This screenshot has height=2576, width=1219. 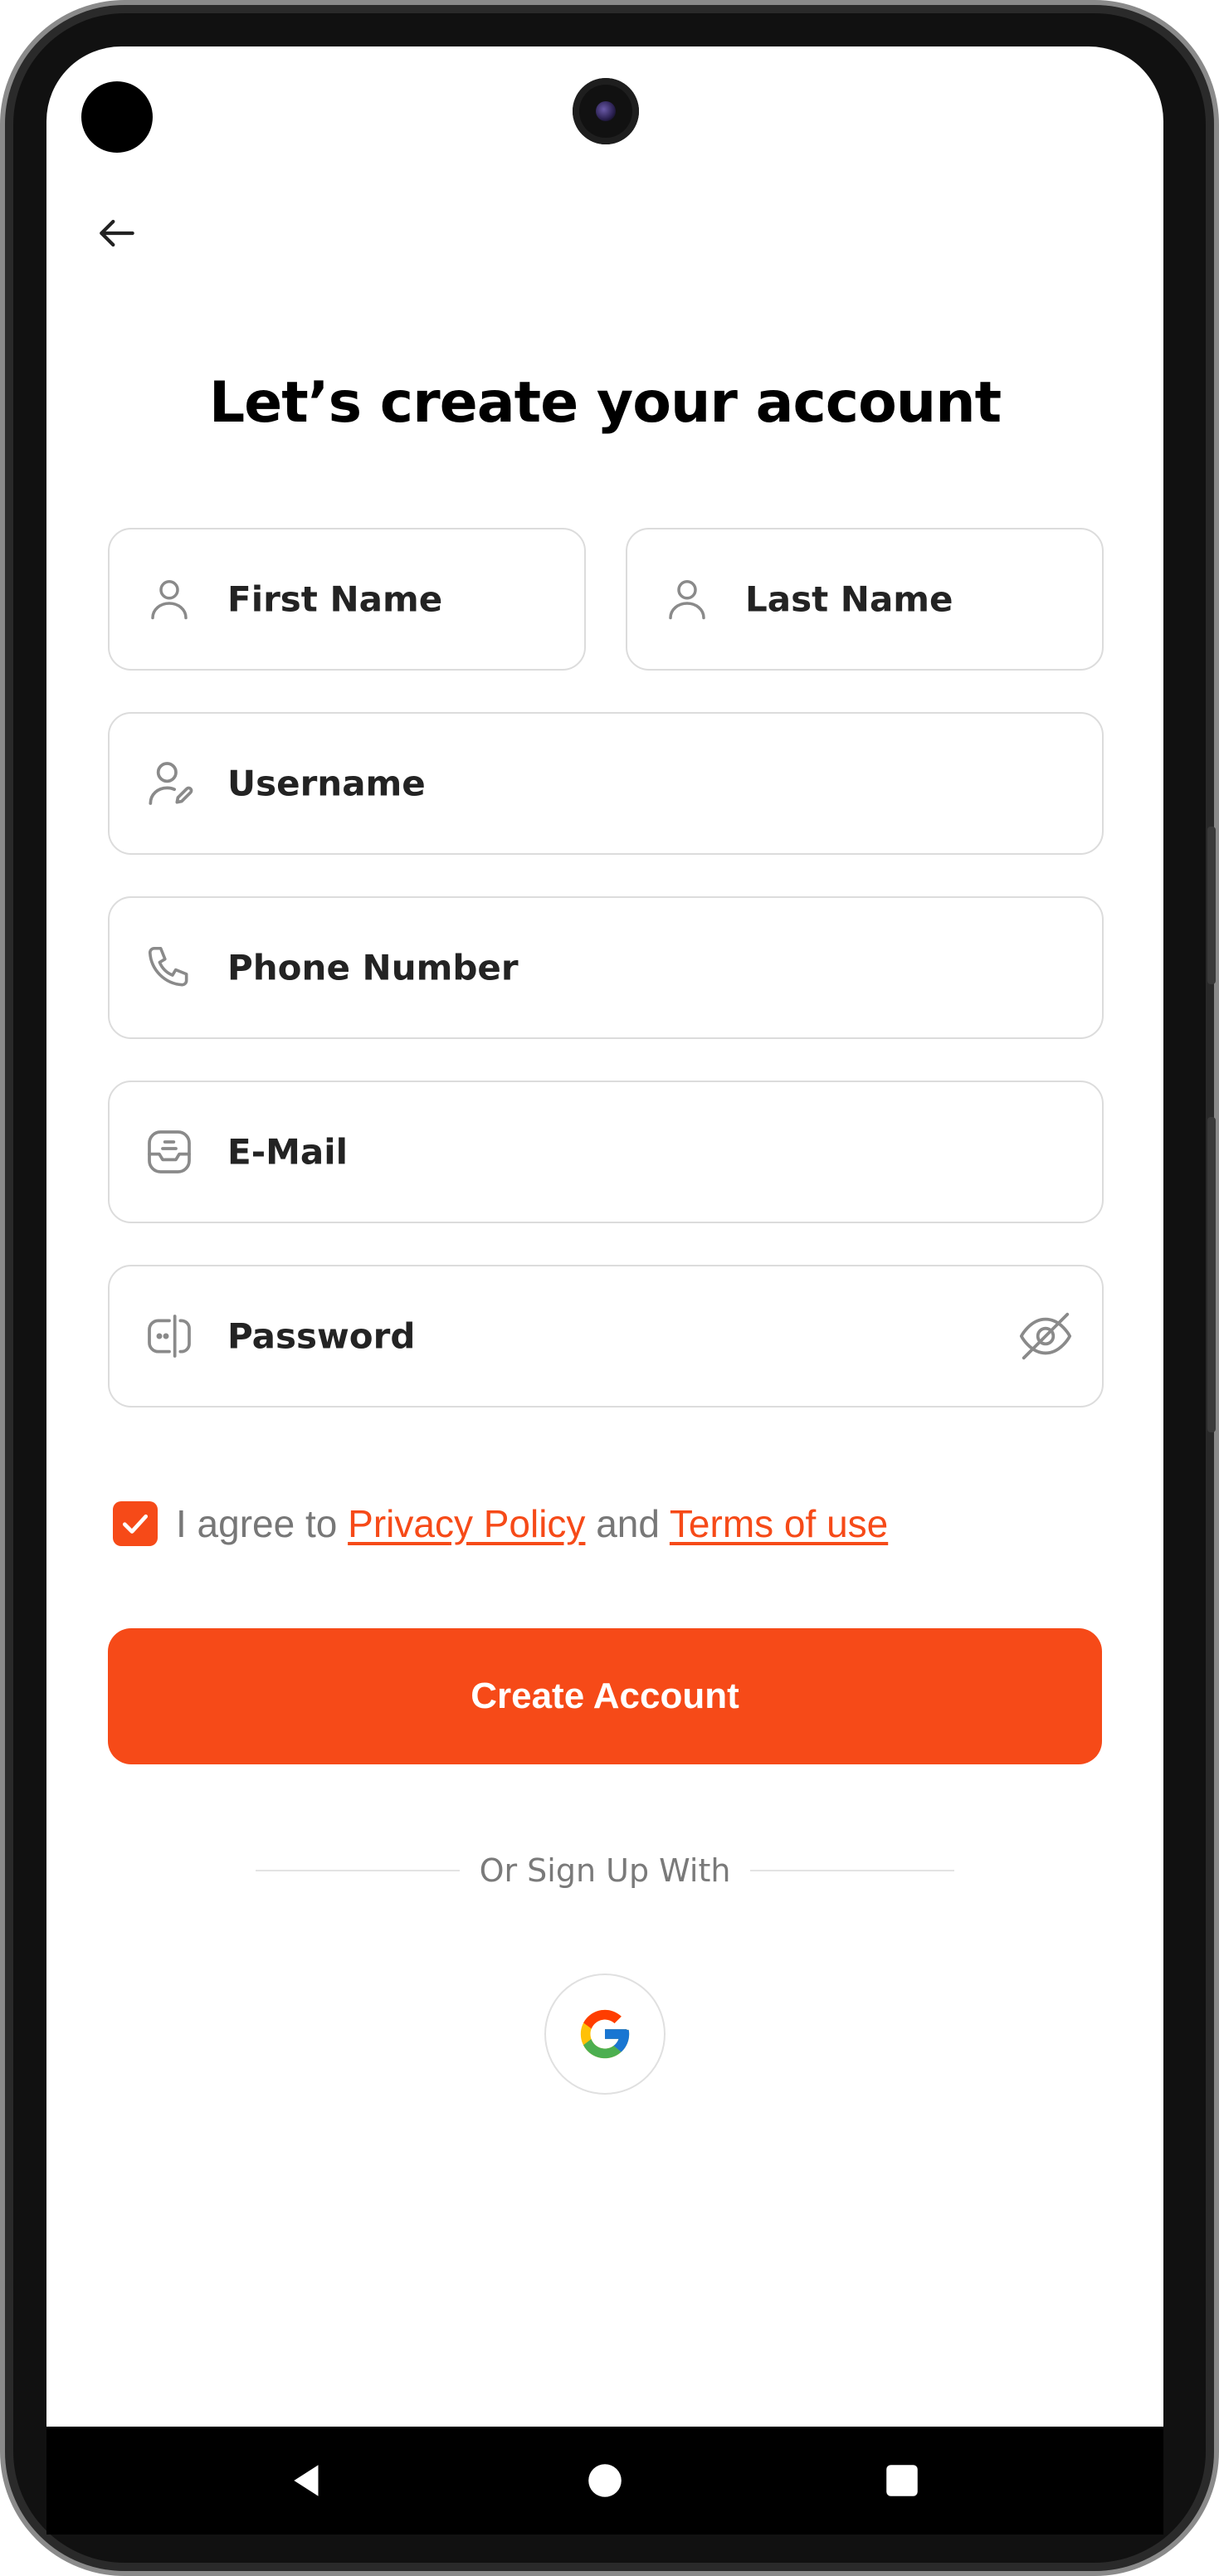 I want to click on google-signup-button, so click(x=605, y=2034).